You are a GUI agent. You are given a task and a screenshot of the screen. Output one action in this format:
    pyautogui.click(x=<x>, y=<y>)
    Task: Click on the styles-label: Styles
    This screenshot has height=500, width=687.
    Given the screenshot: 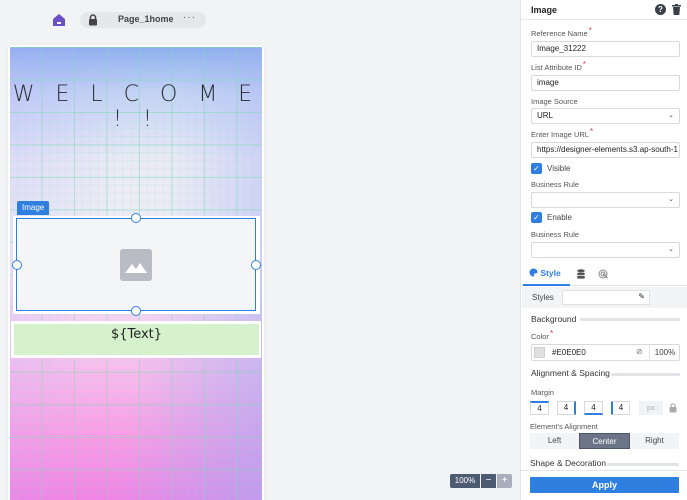 What is the action you would take?
    pyautogui.click(x=543, y=297)
    